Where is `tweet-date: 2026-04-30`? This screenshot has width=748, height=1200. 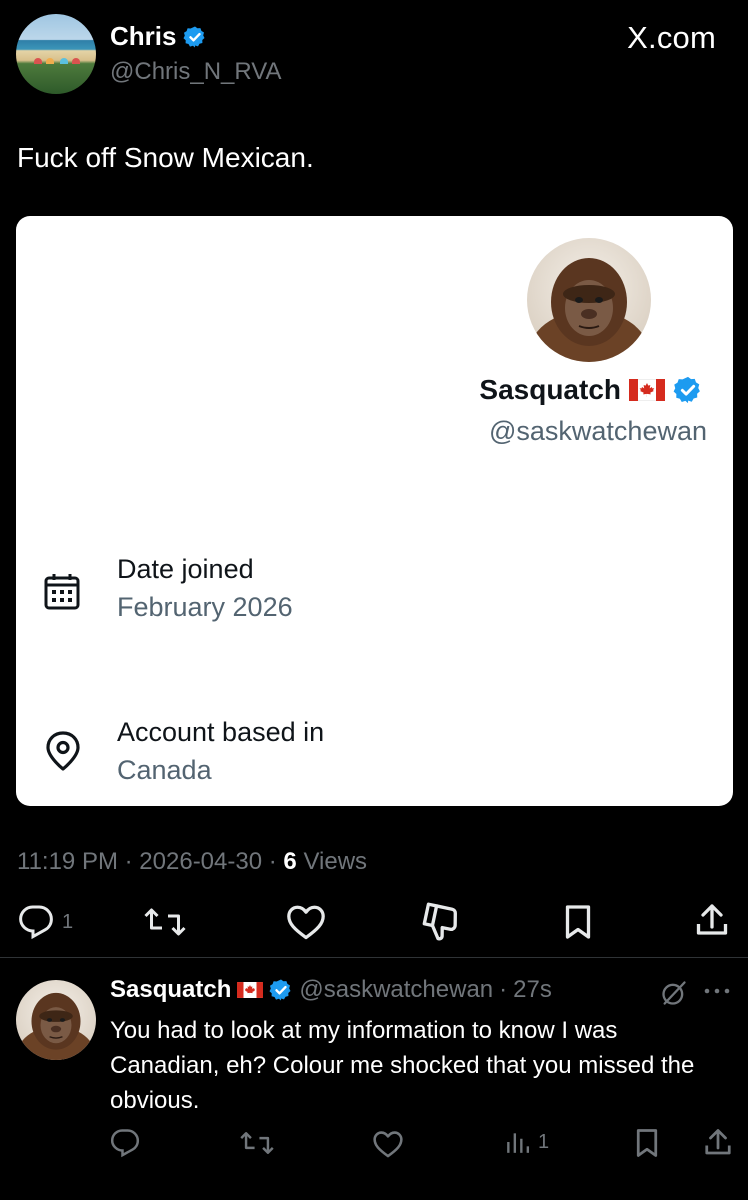
tweet-date: 2026-04-30 is located at coordinates (200, 861).